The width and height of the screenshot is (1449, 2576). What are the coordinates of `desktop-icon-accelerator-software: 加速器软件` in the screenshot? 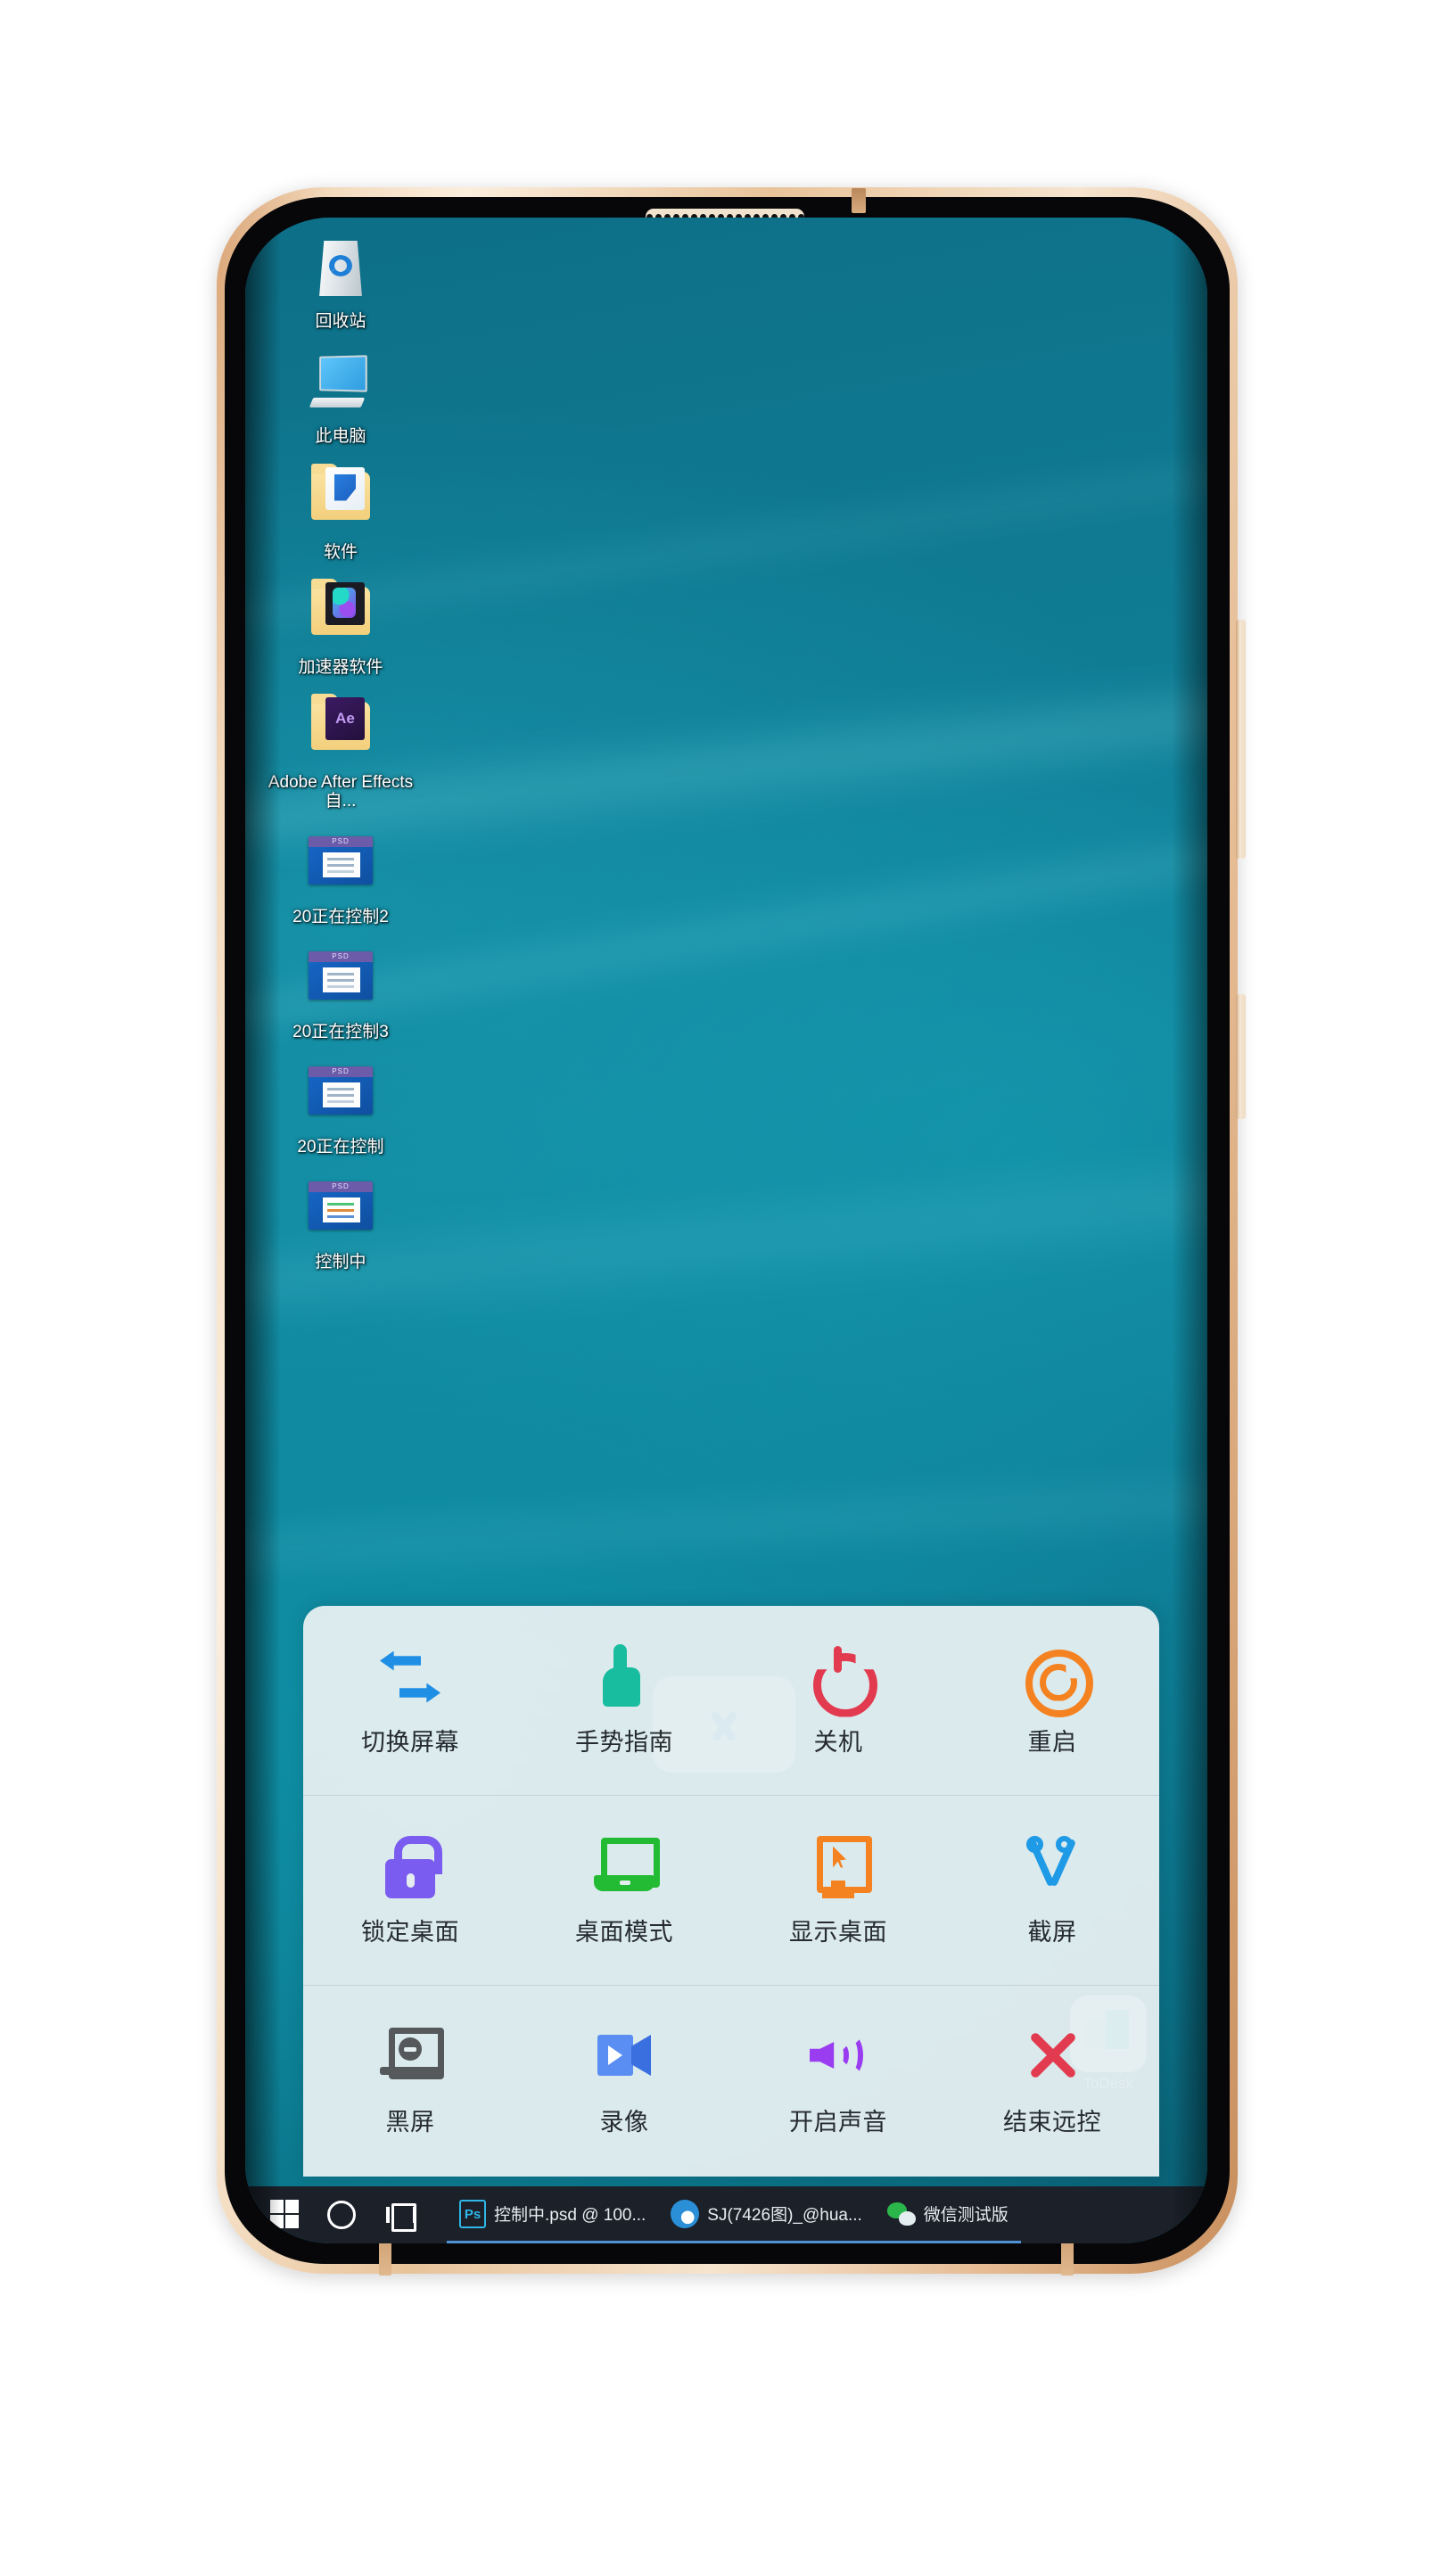 It's located at (340, 627).